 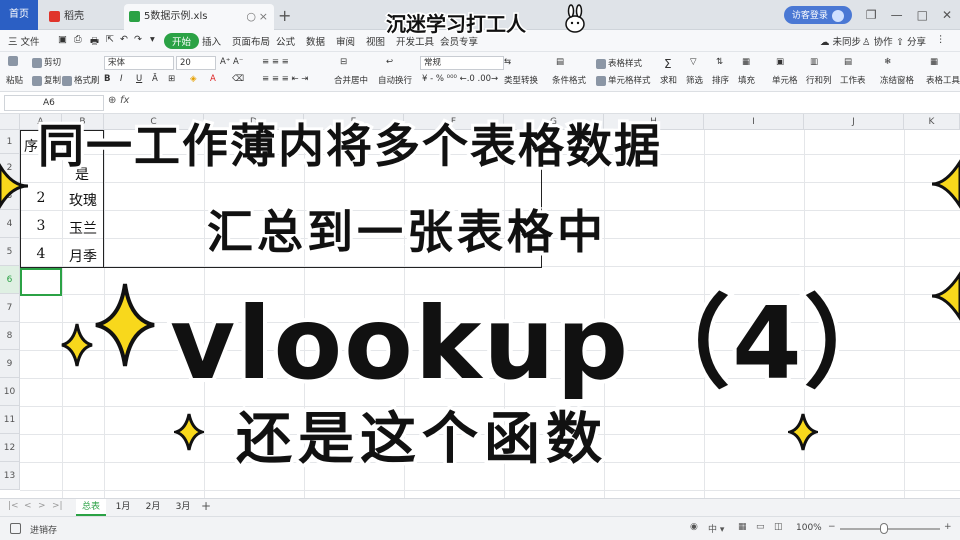 What do you see at coordinates (619, 63) in the screenshot?
I see `table-style-button: 表格样式` at bounding box center [619, 63].